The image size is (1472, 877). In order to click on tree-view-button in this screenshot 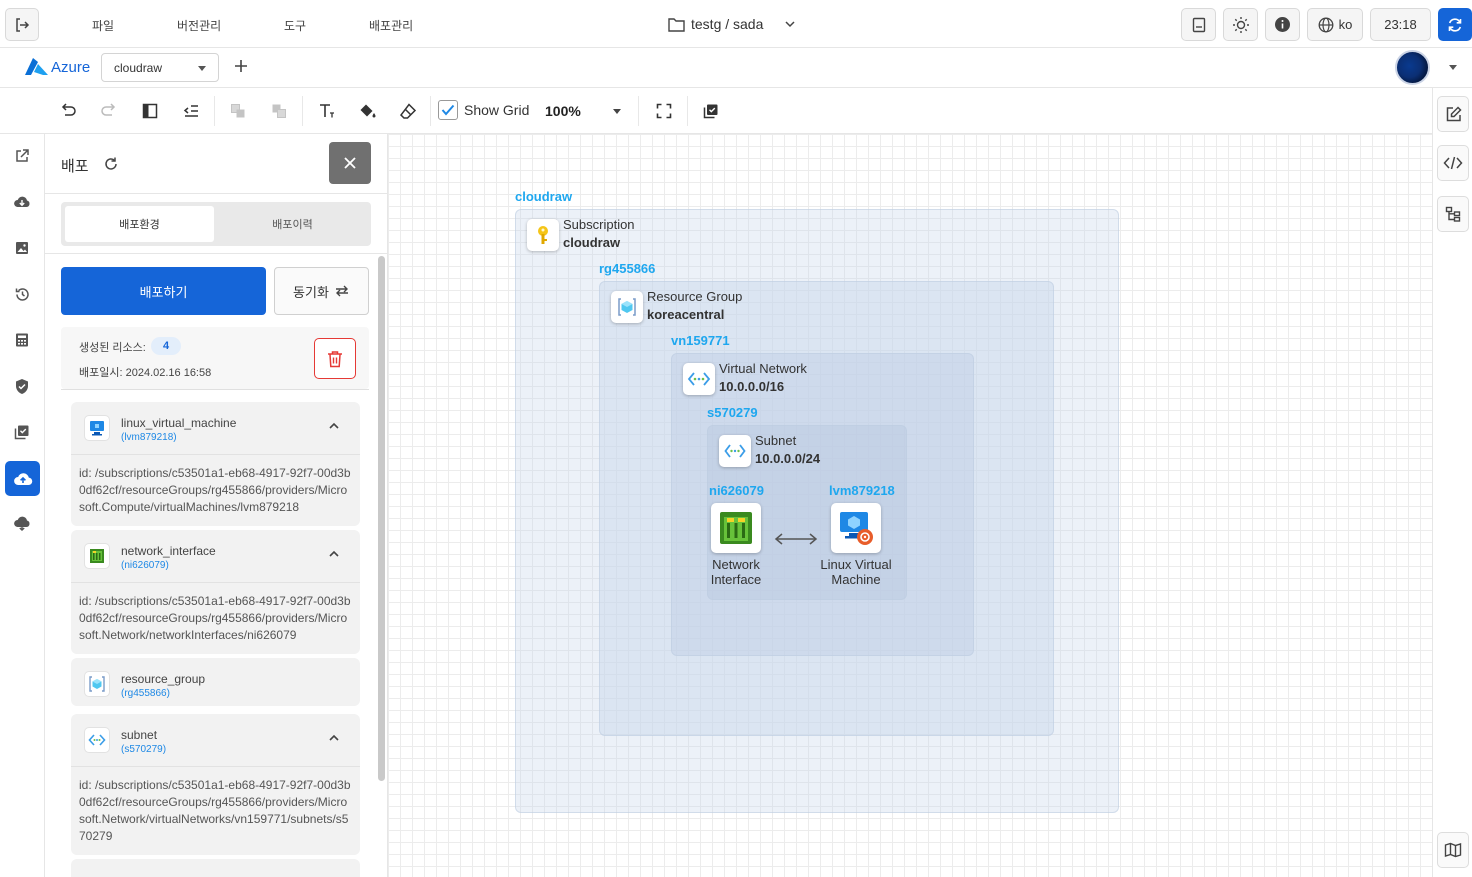, I will do `click(1453, 214)`.